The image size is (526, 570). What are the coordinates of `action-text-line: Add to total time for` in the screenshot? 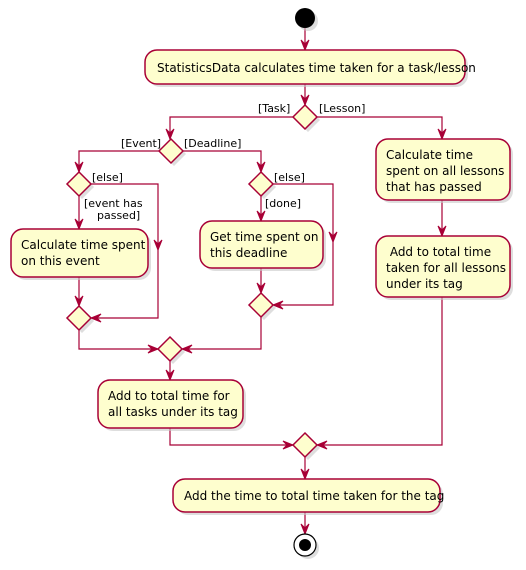 It's located at (169, 396).